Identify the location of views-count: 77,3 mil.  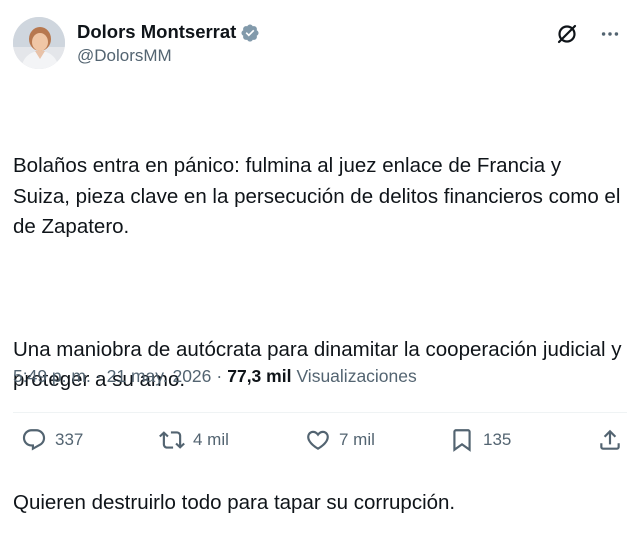
(259, 376).